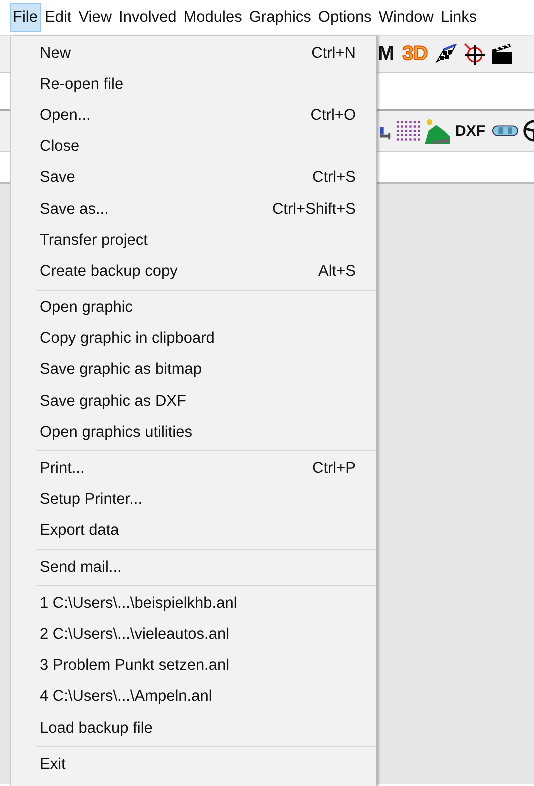  Describe the element at coordinates (334, 53) in the screenshot. I see `shortcut-label: Ctrl+N` at that location.